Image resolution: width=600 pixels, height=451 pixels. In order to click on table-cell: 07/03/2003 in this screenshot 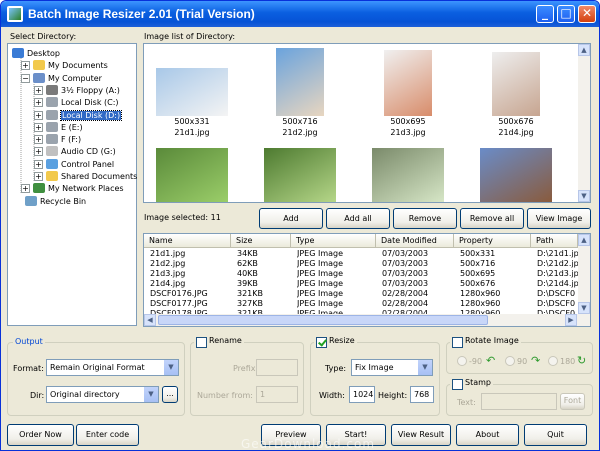, I will do `click(405, 273)`.